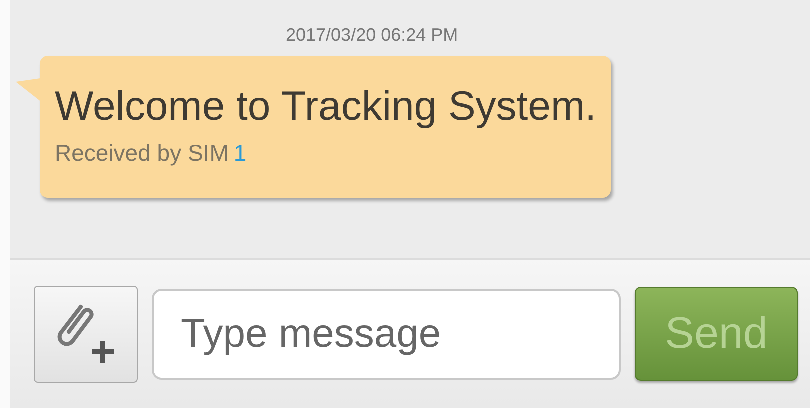 The image size is (810, 408). Describe the element at coordinates (86, 334) in the screenshot. I see `attach-button` at that location.